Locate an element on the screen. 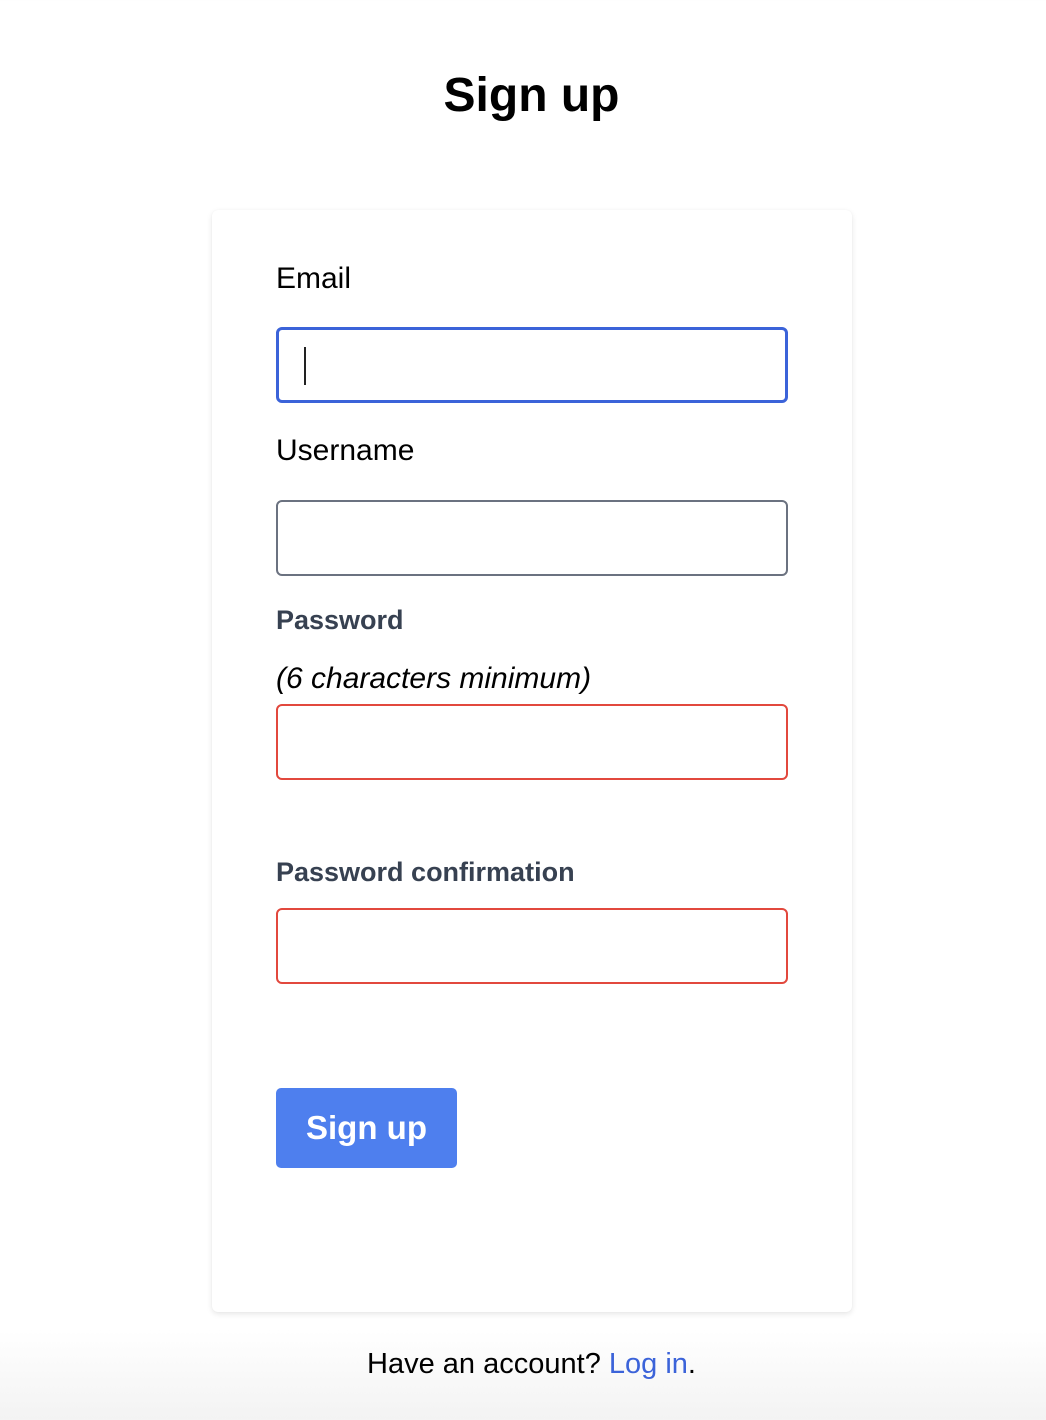 The height and width of the screenshot is (1420, 1046). login-prompt: Have an account? Log in. is located at coordinates (523, 1364).